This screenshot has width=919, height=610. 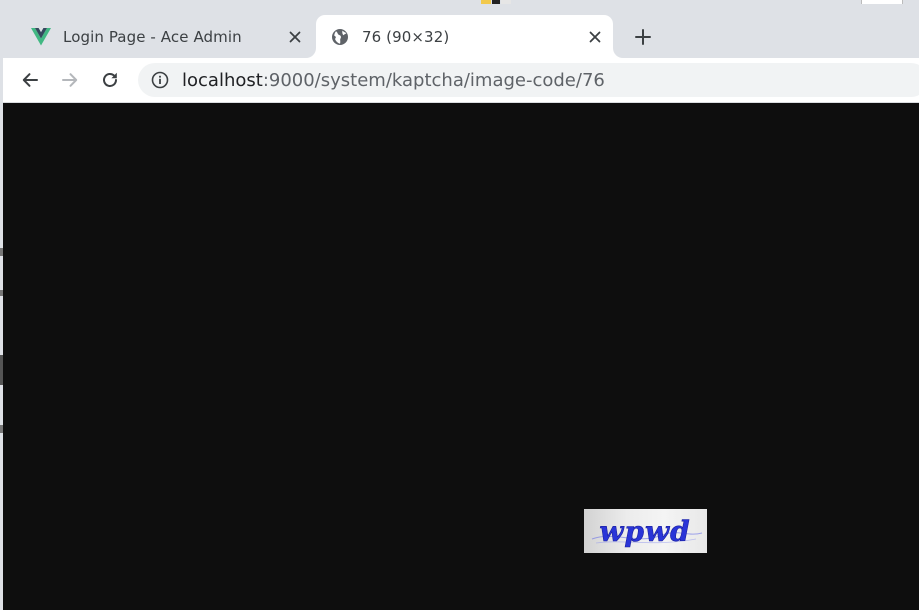 I want to click on captcha-image: wpwd, so click(x=645, y=531).